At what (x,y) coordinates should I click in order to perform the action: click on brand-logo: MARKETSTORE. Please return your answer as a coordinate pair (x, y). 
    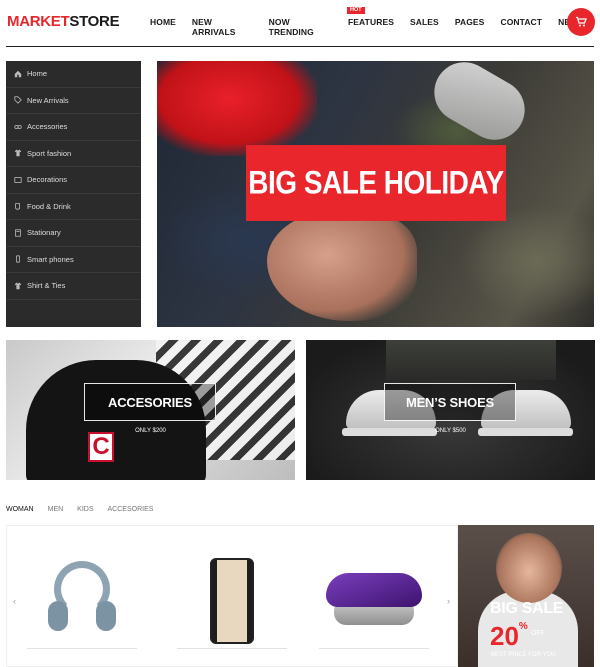
    Looking at the image, I should click on (63, 21).